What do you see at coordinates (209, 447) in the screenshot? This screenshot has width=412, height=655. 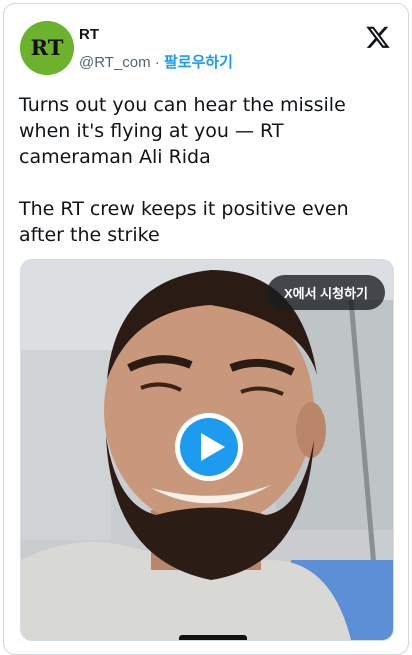 I see `play-icon` at bounding box center [209, 447].